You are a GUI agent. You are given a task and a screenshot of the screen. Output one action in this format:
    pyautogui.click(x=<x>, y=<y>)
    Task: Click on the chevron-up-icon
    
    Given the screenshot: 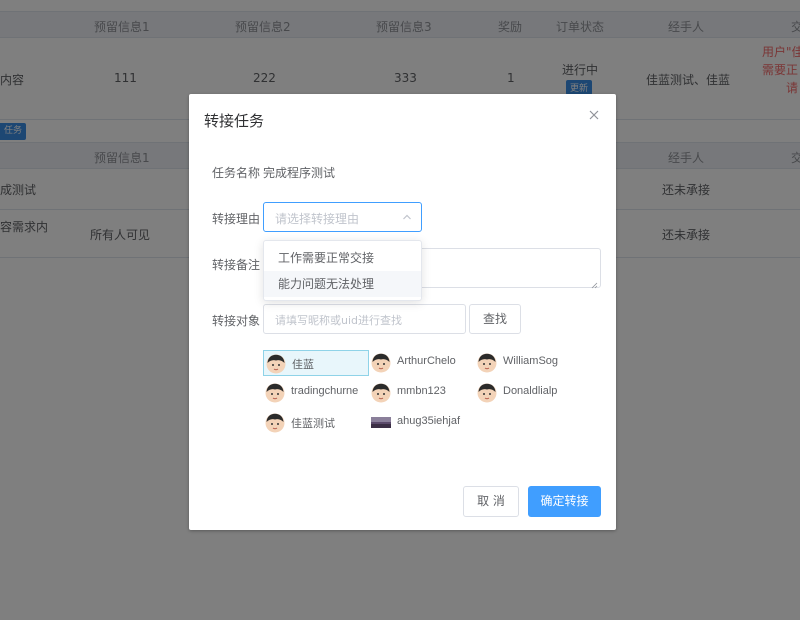 What is the action you would take?
    pyautogui.click(x=407, y=216)
    